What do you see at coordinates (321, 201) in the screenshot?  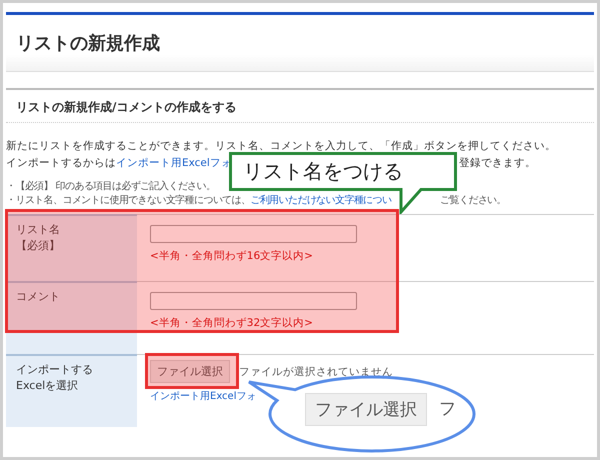 I see `charset-link: ご利用いただけない文字種につい` at bounding box center [321, 201].